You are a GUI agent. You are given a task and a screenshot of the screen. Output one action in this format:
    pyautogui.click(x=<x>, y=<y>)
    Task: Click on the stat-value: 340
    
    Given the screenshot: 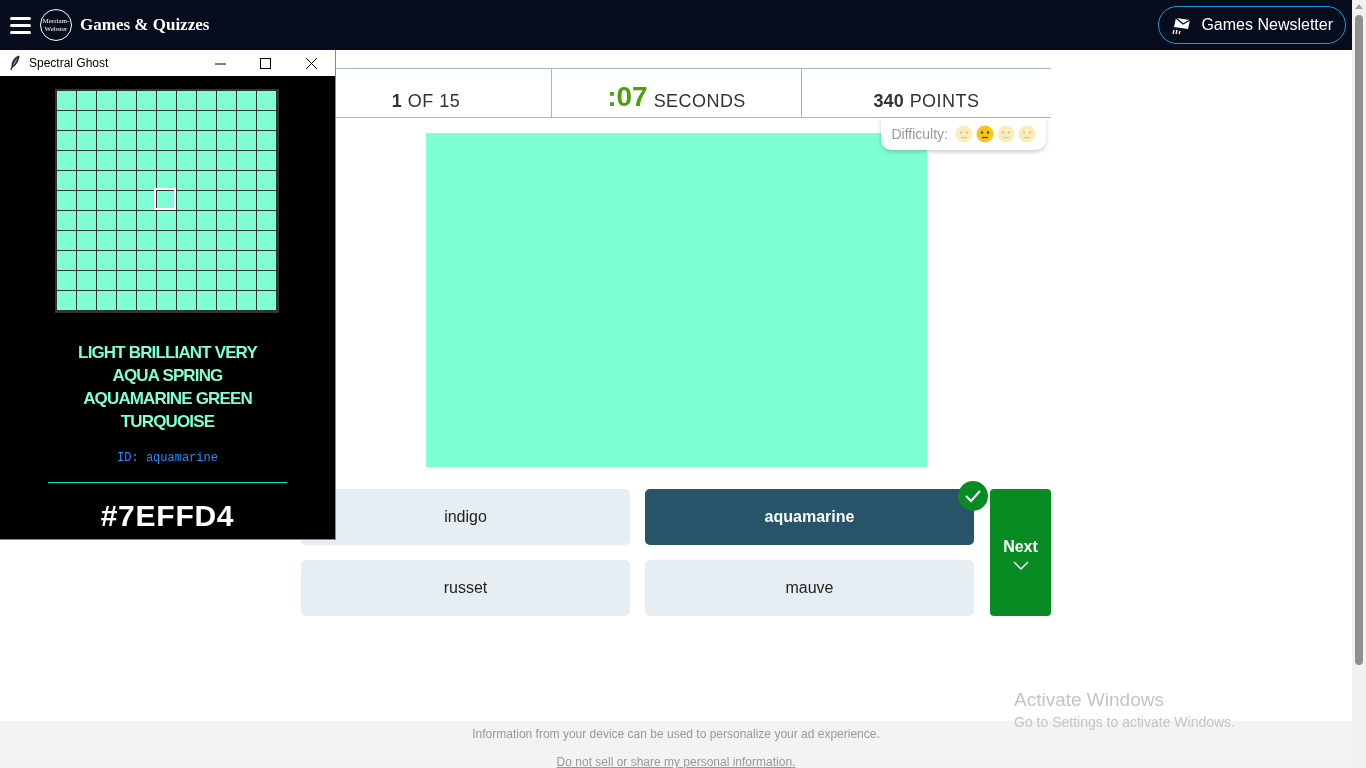 What is the action you would take?
    pyautogui.click(x=888, y=101)
    